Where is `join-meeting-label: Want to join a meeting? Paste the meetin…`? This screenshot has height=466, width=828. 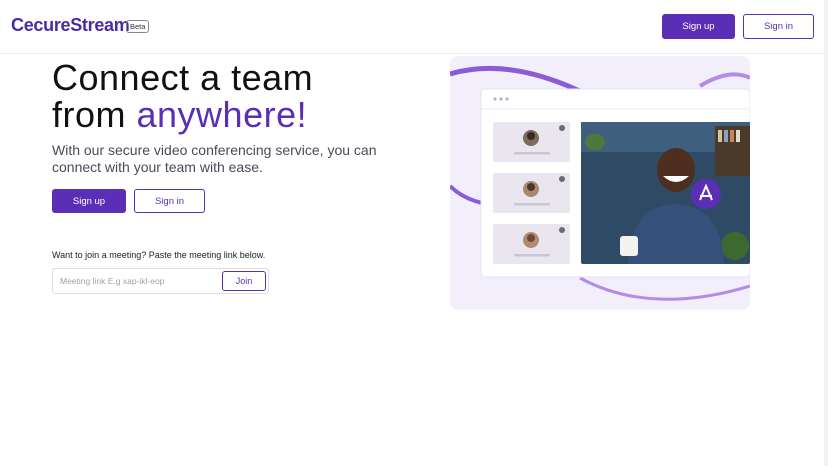 join-meeting-label: Want to join a meeting? Paste the meetin… is located at coordinates (159, 255).